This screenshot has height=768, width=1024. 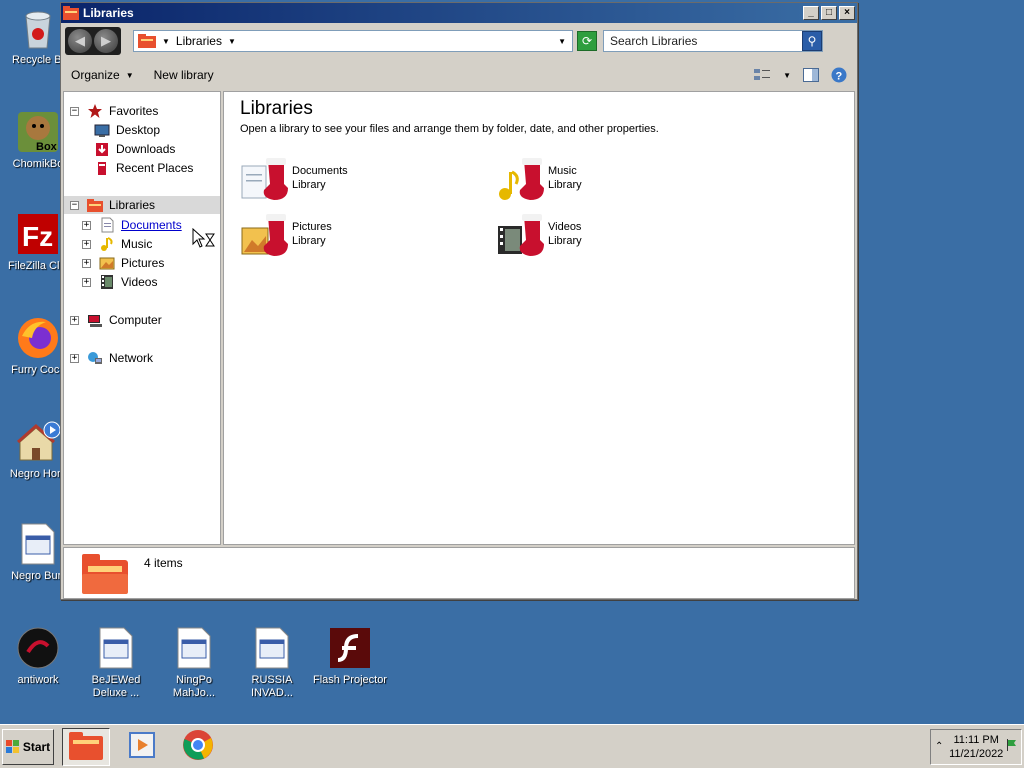 What do you see at coordinates (350, 648) in the screenshot?
I see `flash-icon` at bounding box center [350, 648].